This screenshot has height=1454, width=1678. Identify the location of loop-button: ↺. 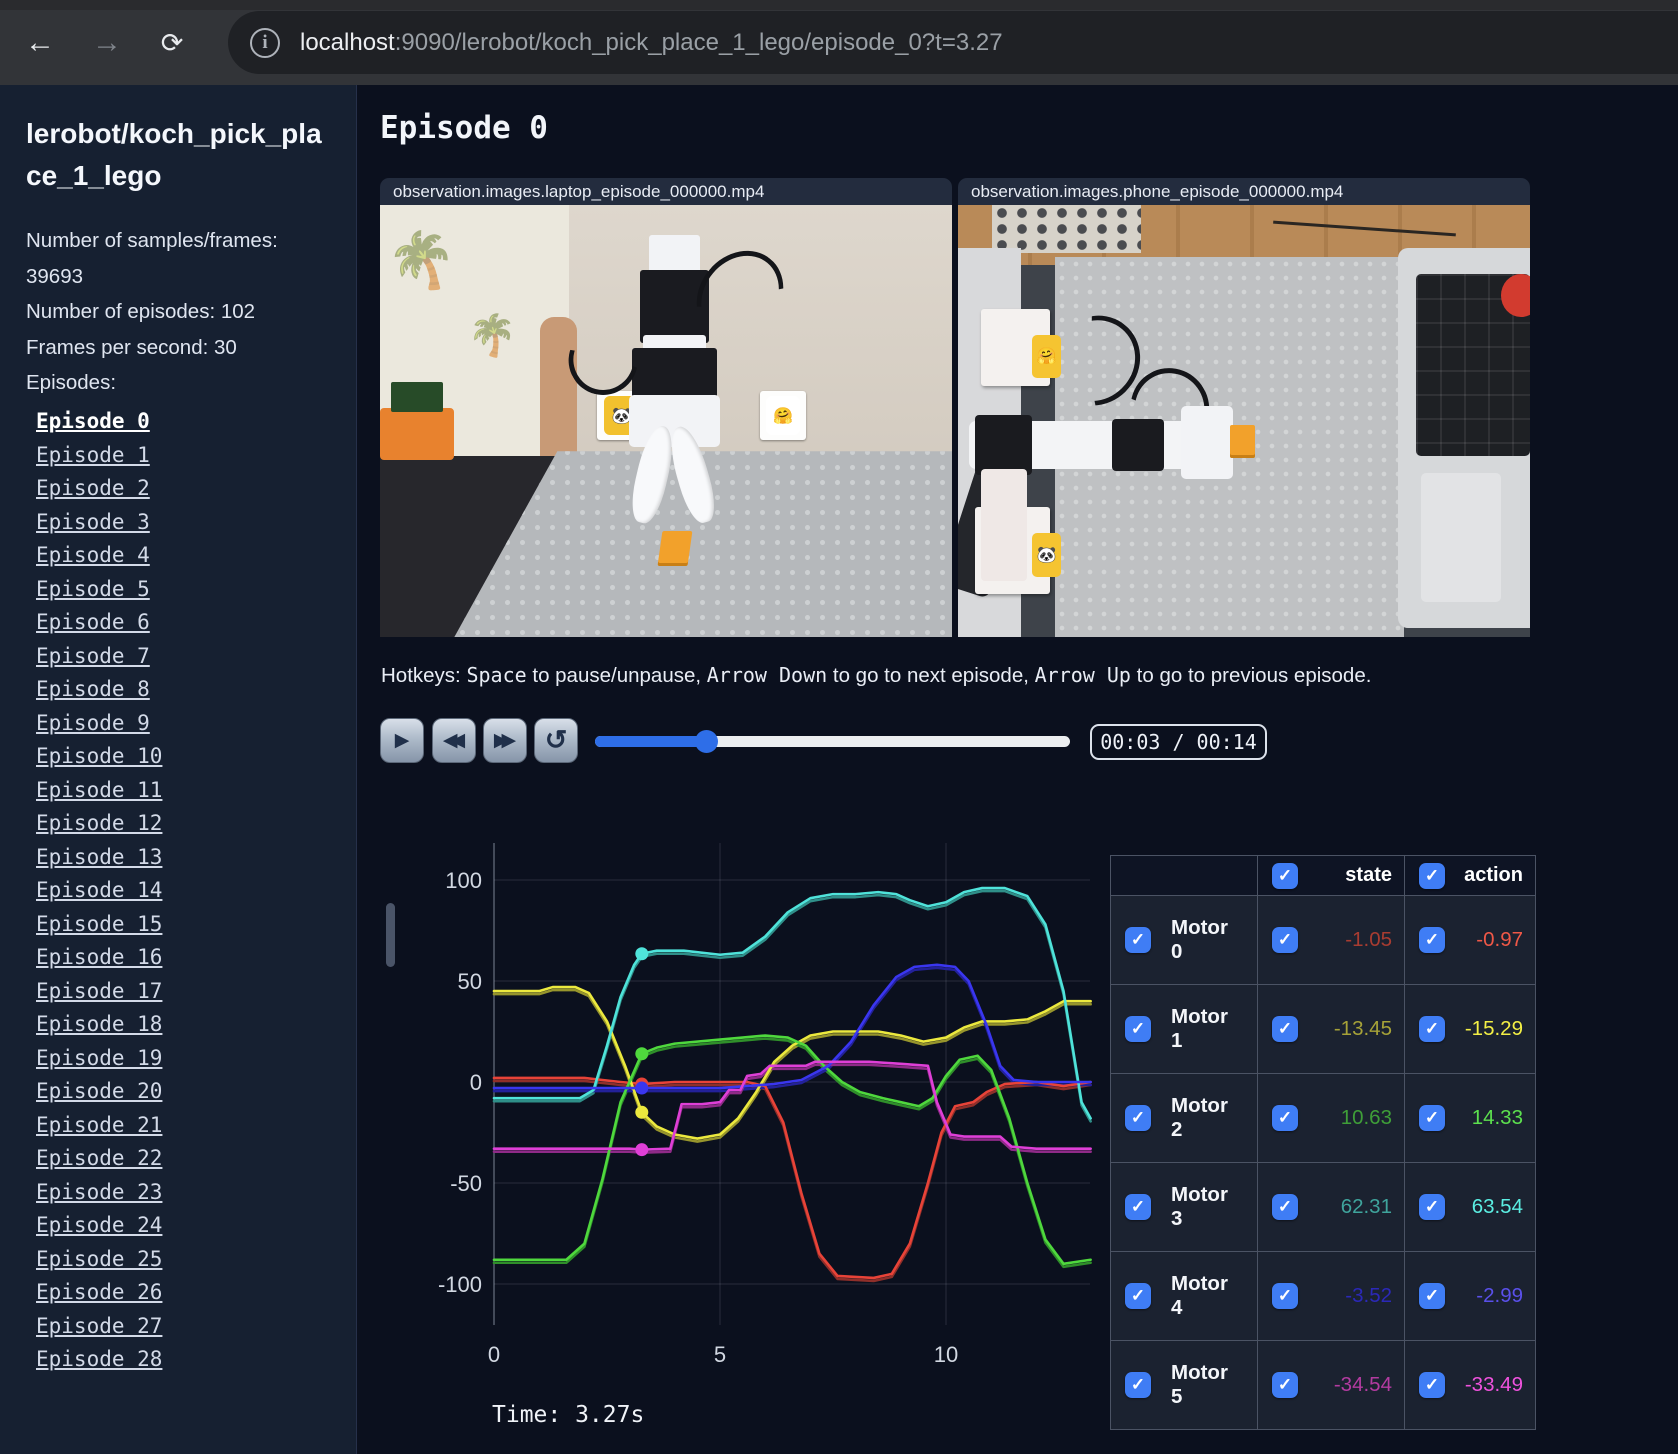
(556, 740).